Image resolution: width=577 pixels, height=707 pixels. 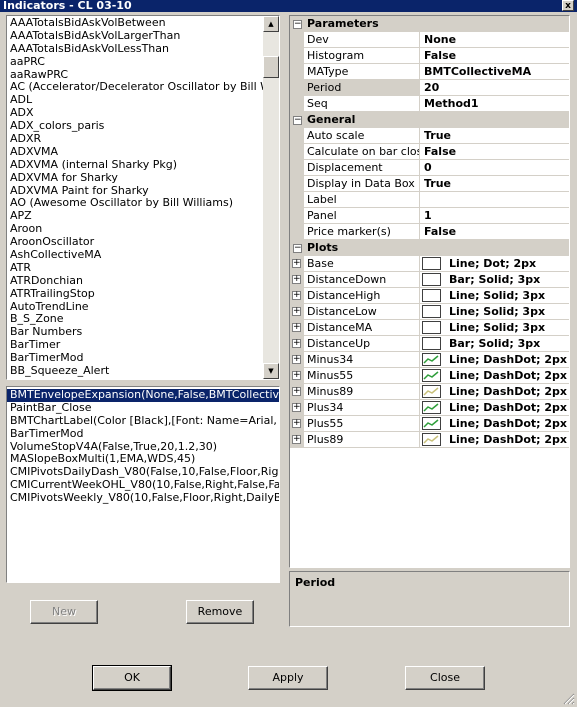 What do you see at coordinates (362, 152) in the screenshot?
I see `property-name: Calculate on bar close` at bounding box center [362, 152].